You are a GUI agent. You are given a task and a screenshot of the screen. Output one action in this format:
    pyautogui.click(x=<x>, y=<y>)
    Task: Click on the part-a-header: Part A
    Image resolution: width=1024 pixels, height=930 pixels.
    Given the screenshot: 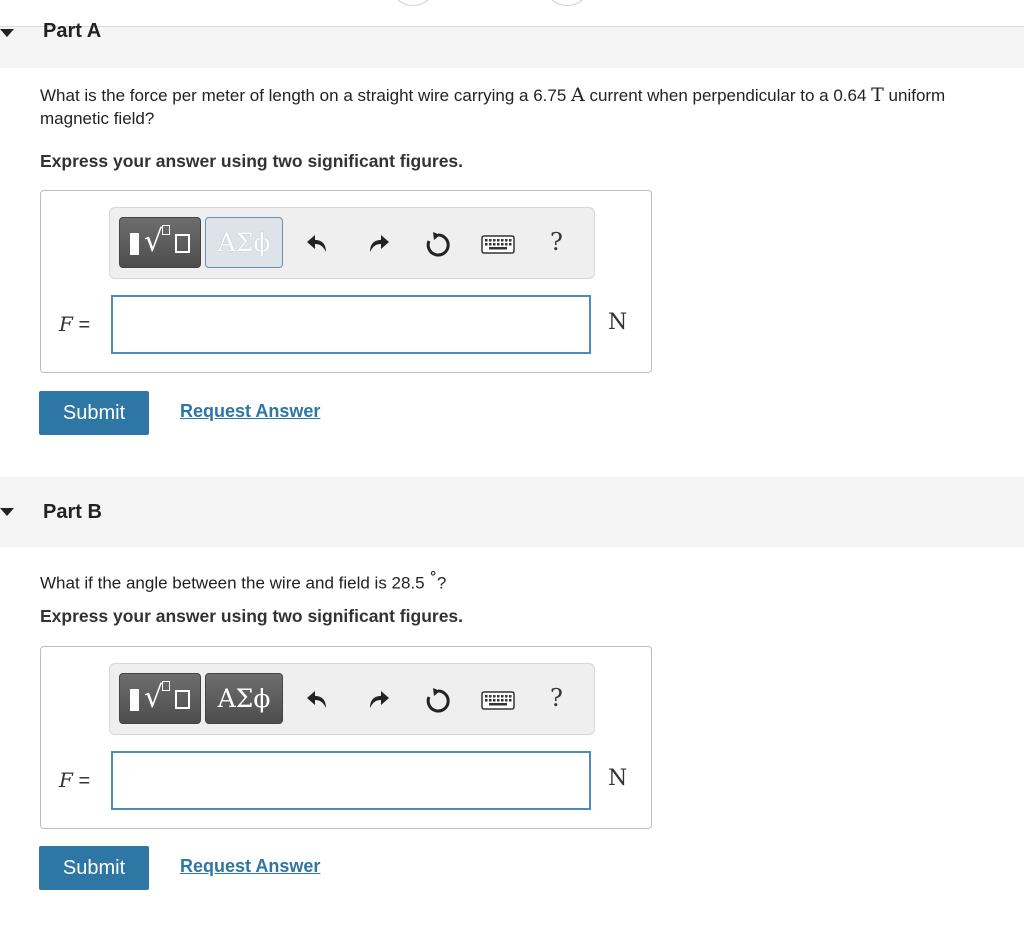 What is the action you would take?
    pyautogui.click(x=512, y=44)
    